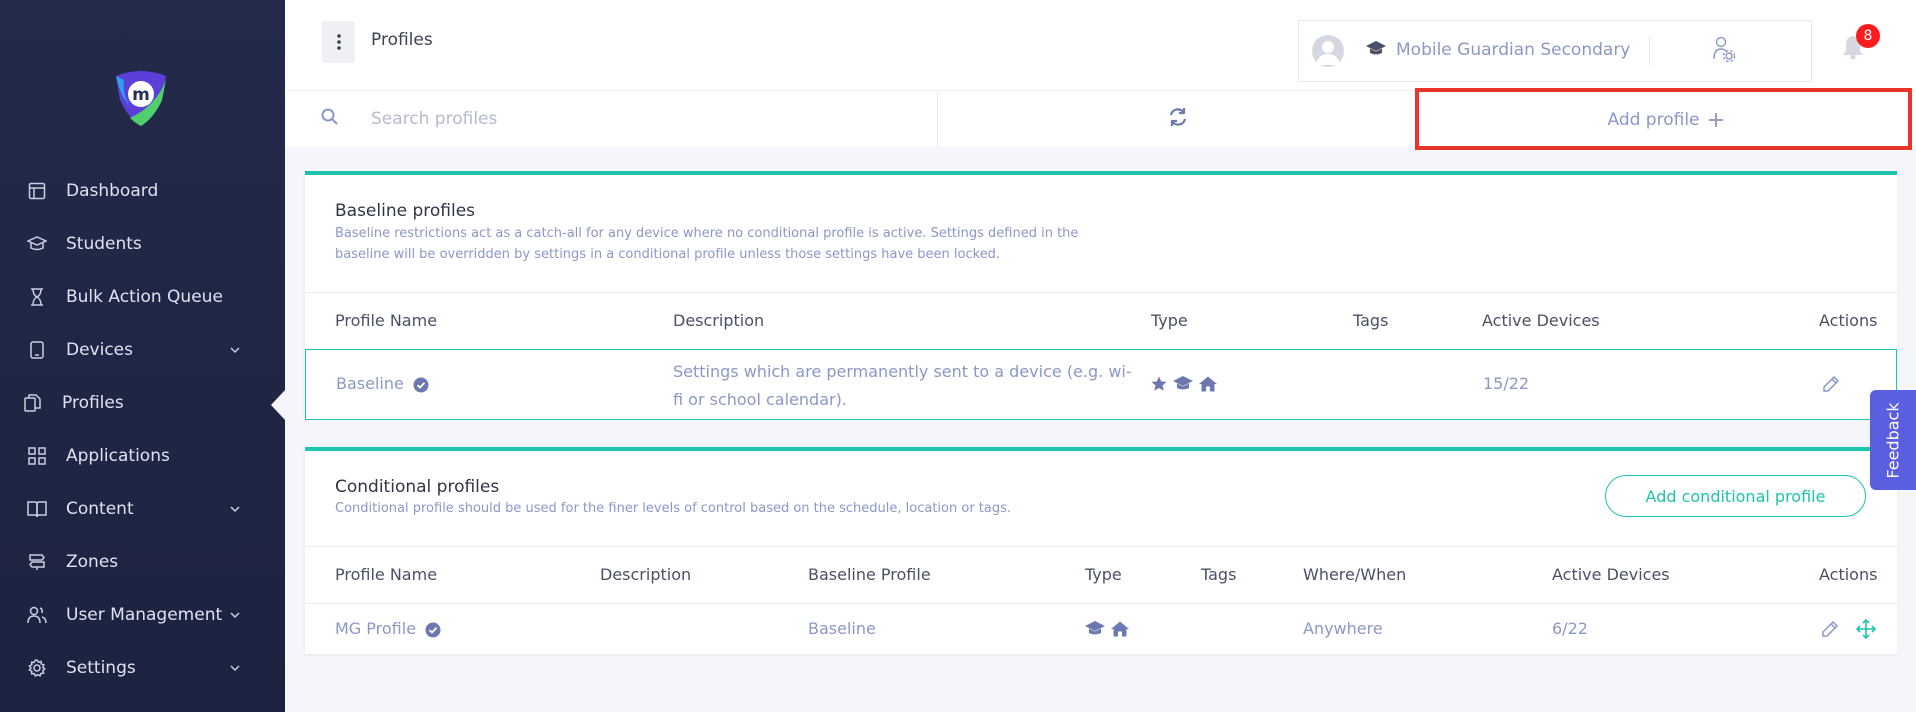  Describe the element at coordinates (100, 509) in the screenshot. I see `sidebar-item-label: Content` at that location.